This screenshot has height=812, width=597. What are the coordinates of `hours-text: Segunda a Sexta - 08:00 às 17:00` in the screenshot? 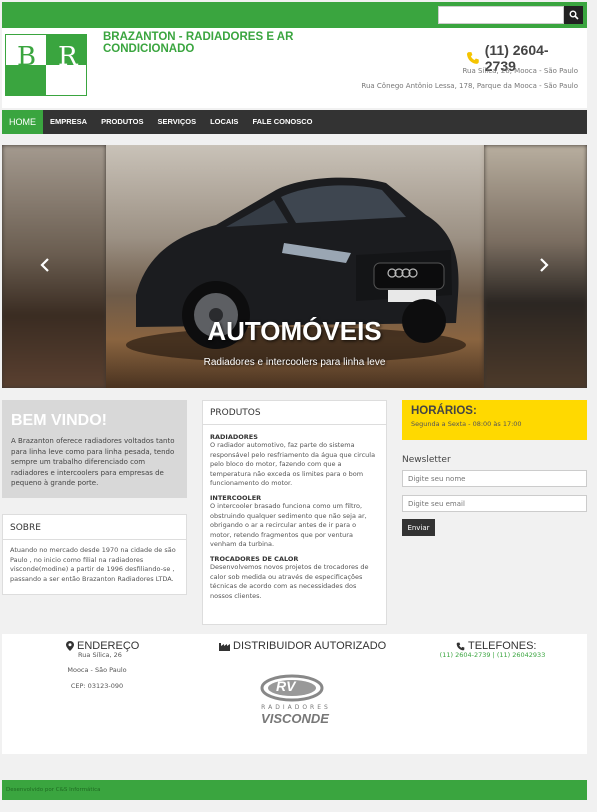 It's located at (466, 424).